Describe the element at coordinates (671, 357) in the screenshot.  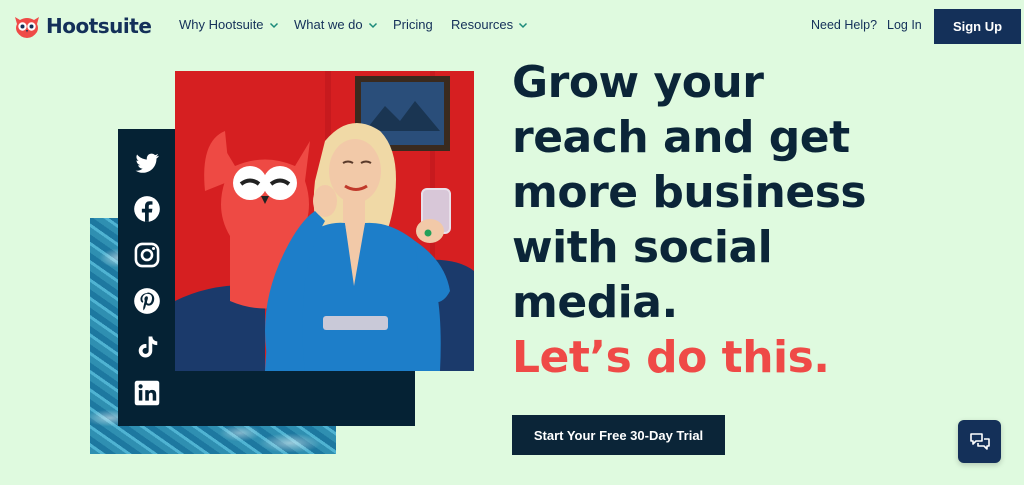
I see `headline-accent: Let’s do this.` at that location.